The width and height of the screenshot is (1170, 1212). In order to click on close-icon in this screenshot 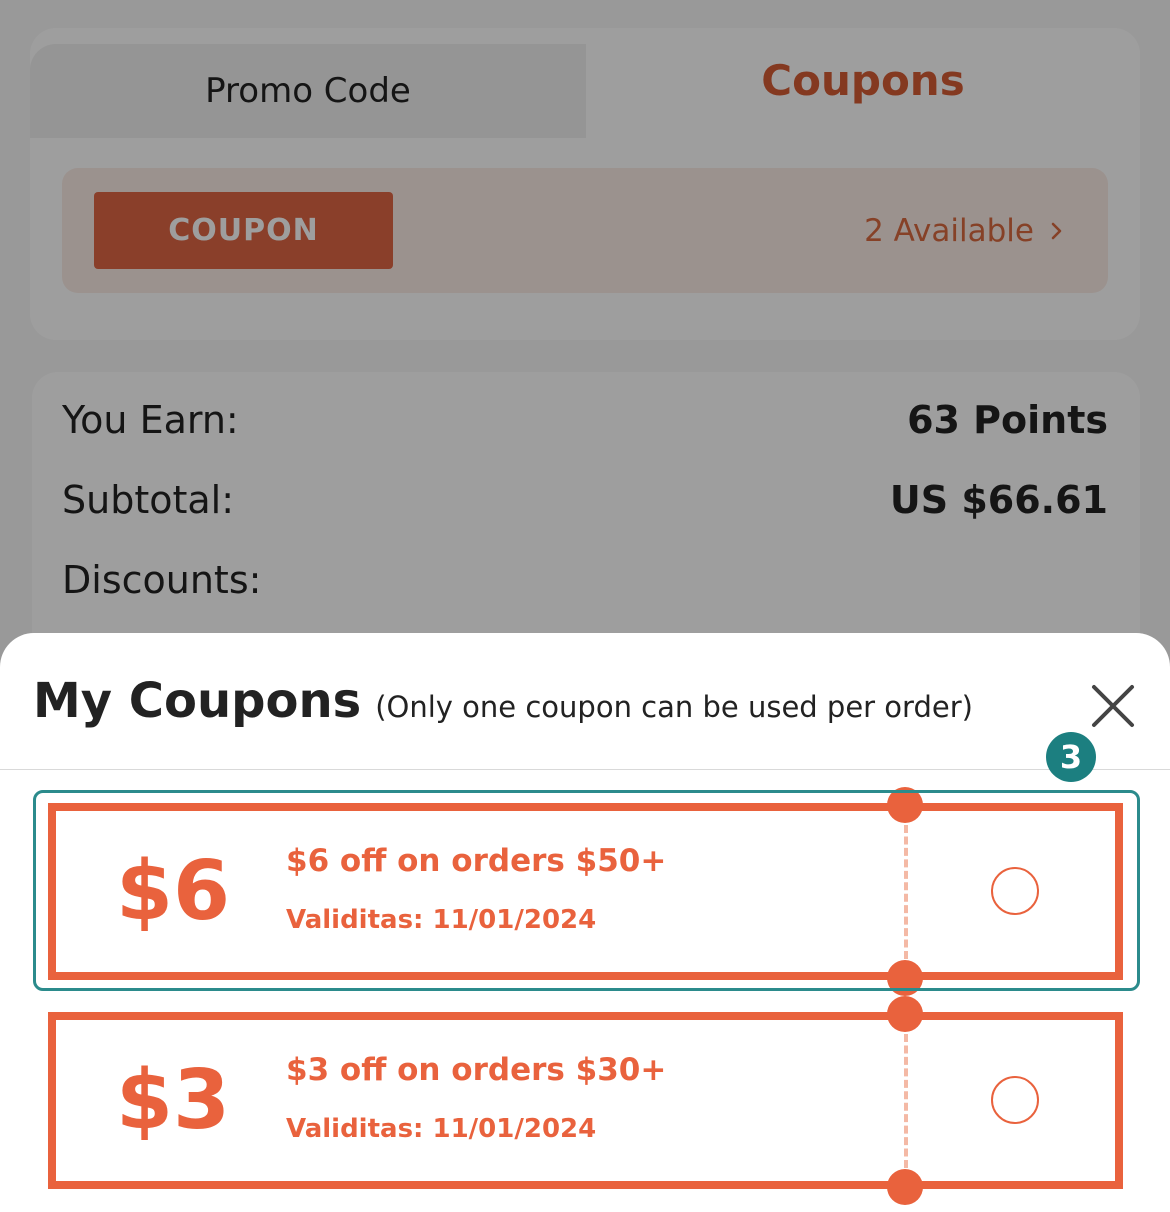, I will do `click(1113, 706)`.